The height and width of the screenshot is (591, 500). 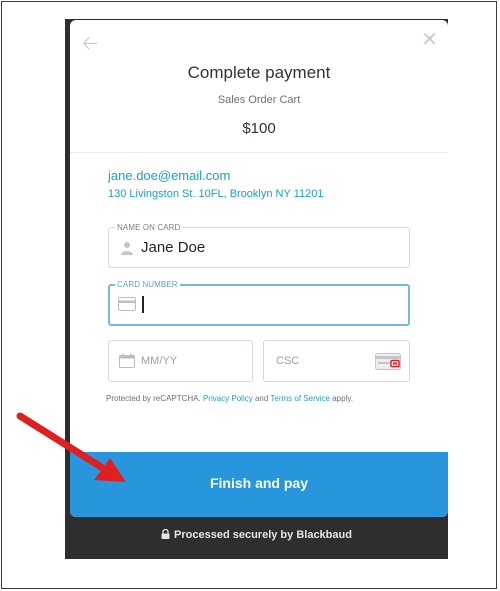 I want to click on modal-subtitle: Sales Order Cart, so click(x=259, y=100).